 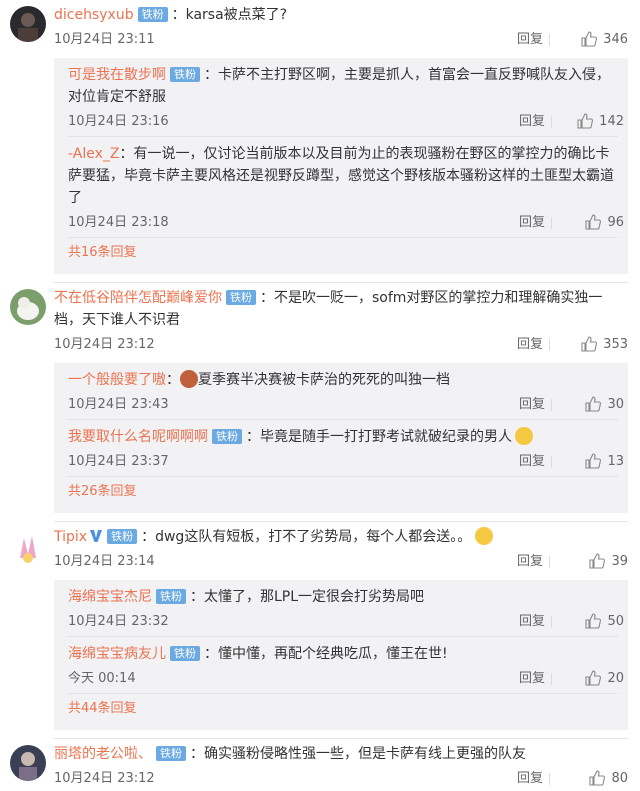 I want to click on like-count: 20, so click(x=615, y=678).